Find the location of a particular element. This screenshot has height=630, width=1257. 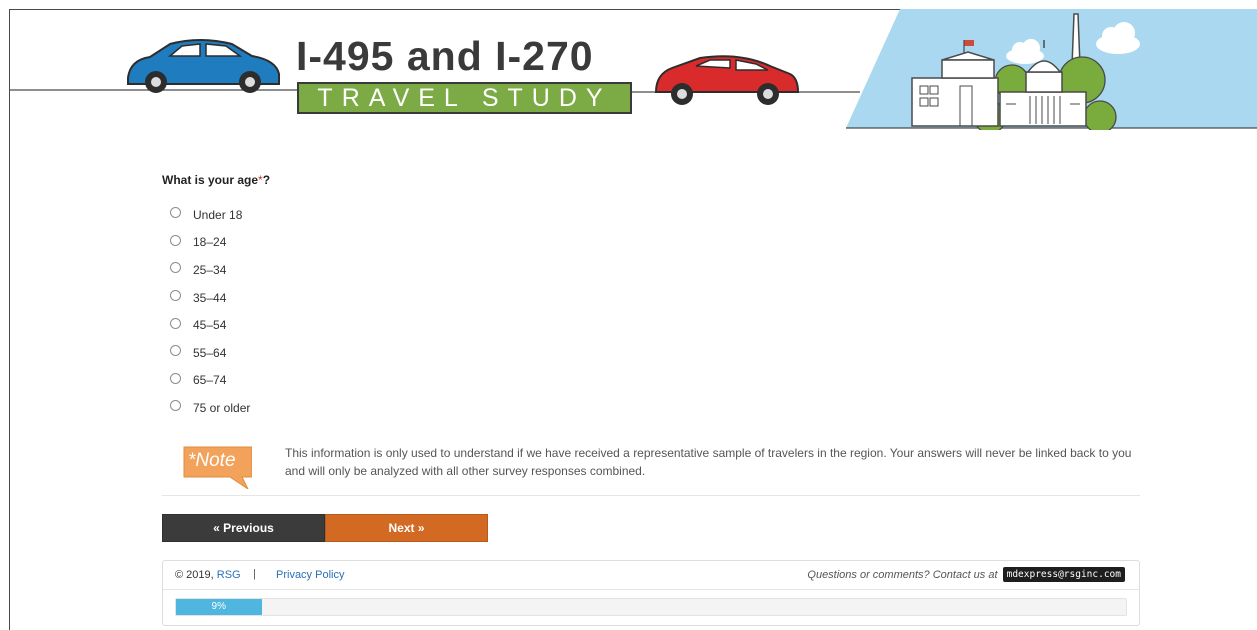

option-label: Under 18 is located at coordinates (218, 214).